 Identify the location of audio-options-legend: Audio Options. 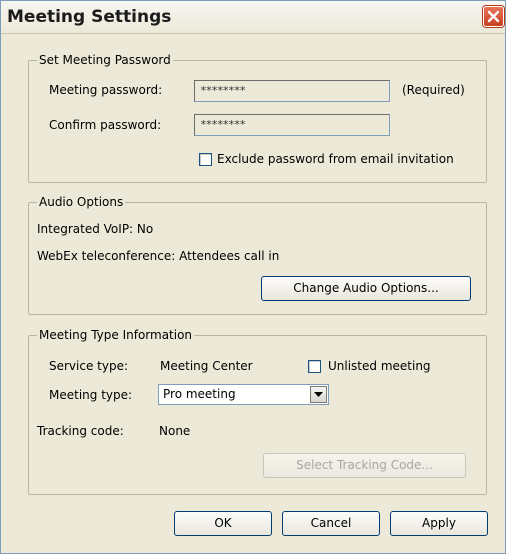
(81, 202).